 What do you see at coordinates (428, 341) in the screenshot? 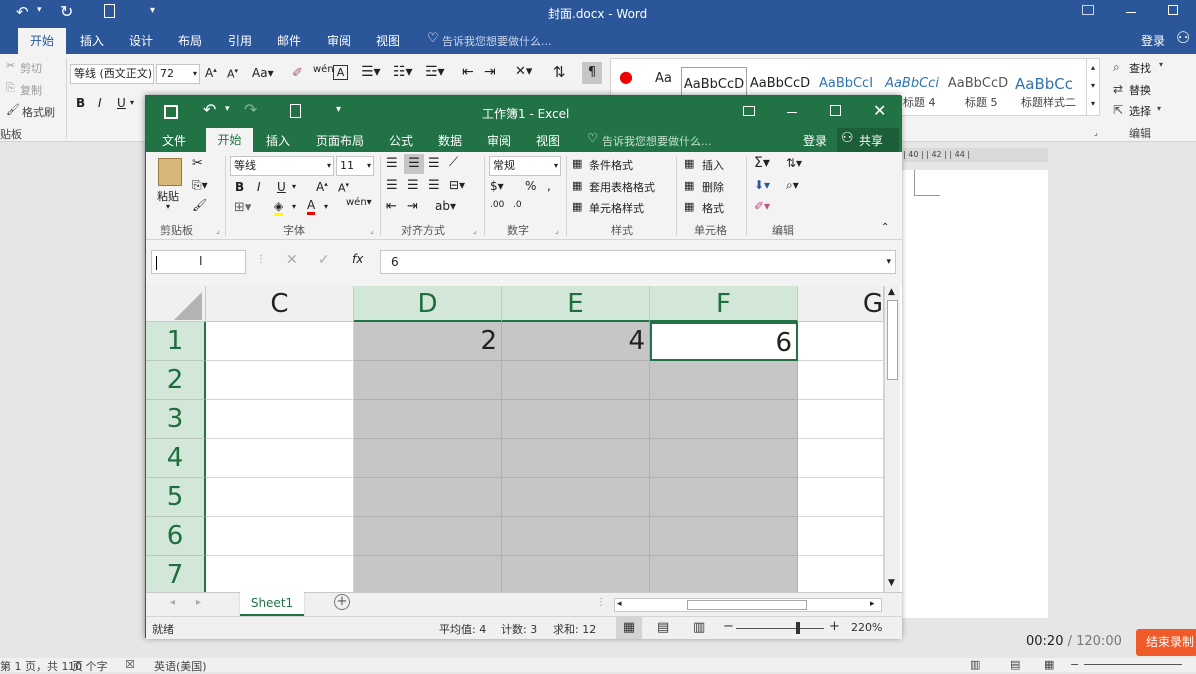
I see `cell-d1: 2` at bounding box center [428, 341].